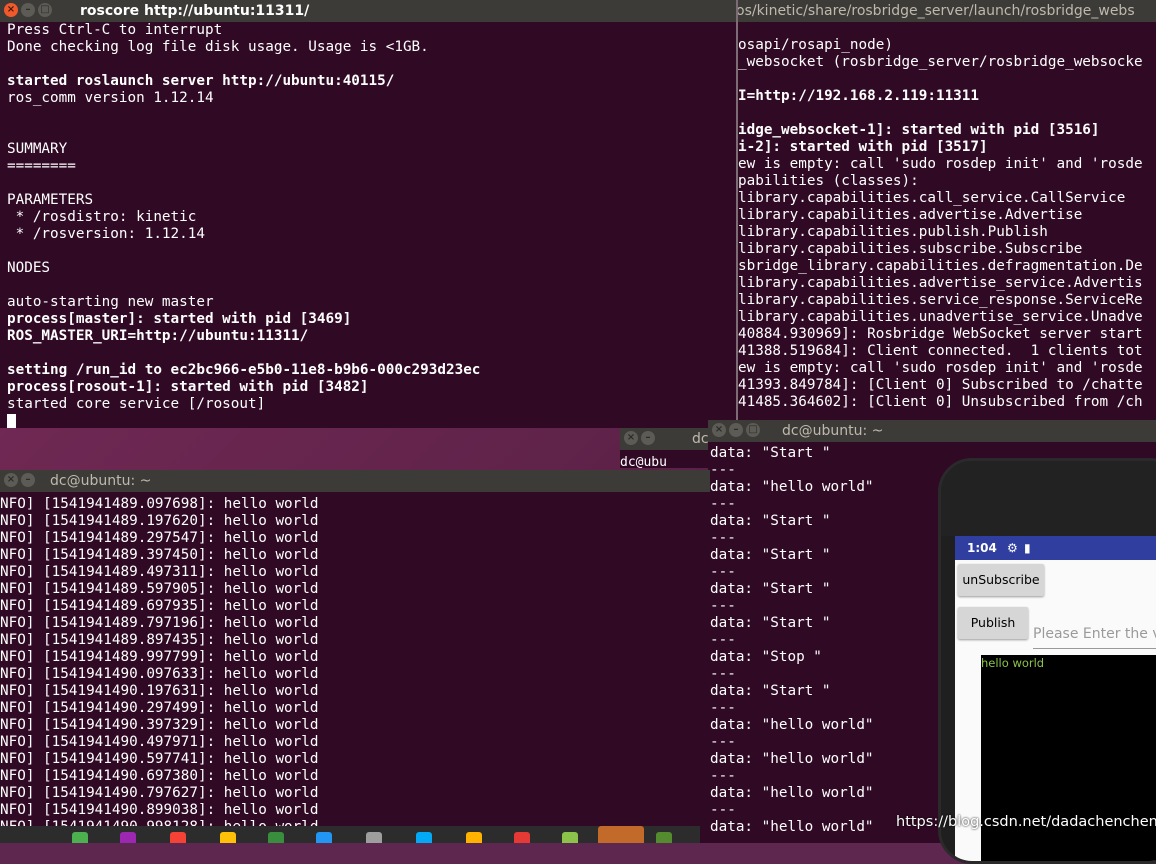  What do you see at coordinates (159, 589) in the screenshot?
I see `terminal-line: NFO] [1541941489.597905]: hello world` at bounding box center [159, 589].